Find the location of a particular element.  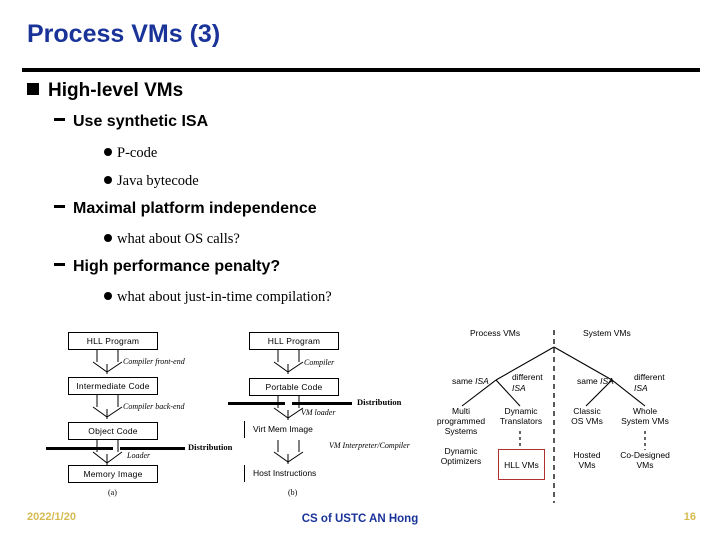

diagram-b-box-hll-program: HLL Program is located at coordinates (294, 341).